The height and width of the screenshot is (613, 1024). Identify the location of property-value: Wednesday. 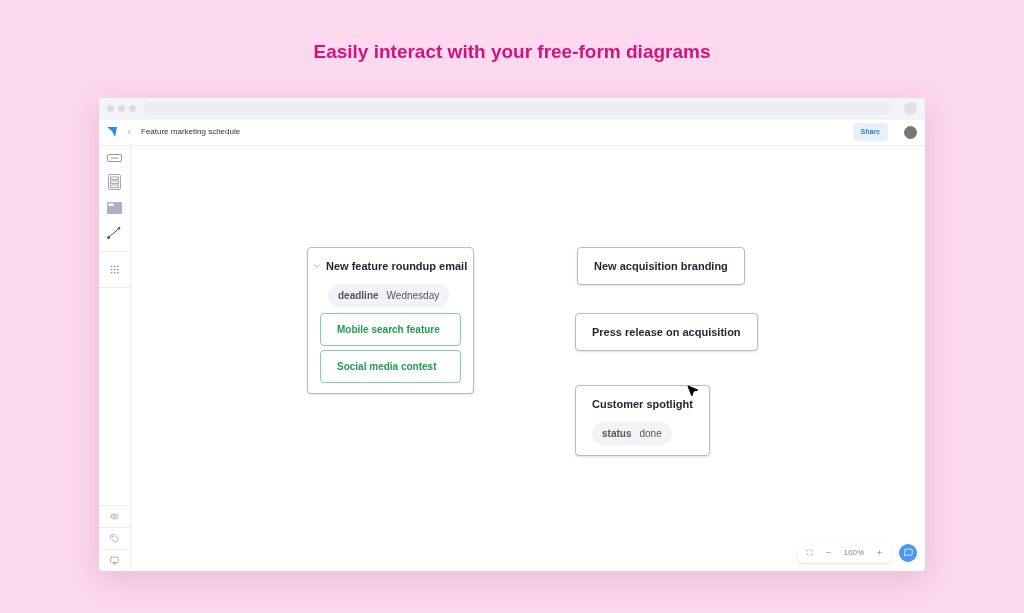
(413, 296).